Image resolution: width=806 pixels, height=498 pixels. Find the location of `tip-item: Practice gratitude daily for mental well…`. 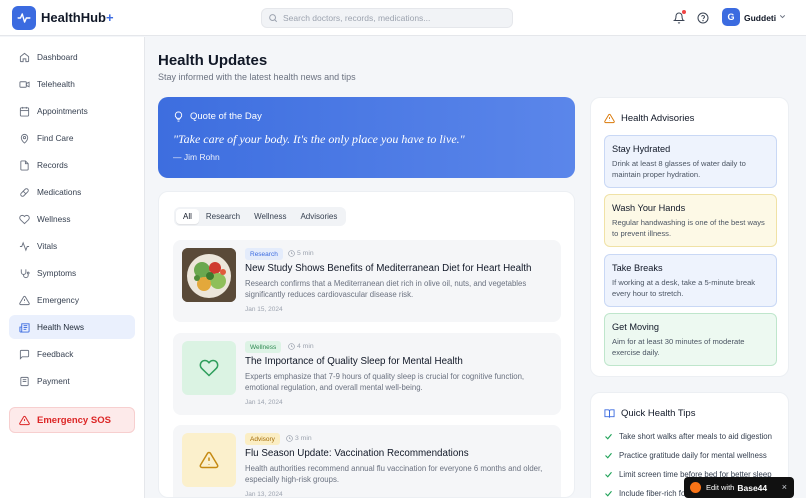

tip-item: Practice gratitude daily for mental well… is located at coordinates (685, 455).